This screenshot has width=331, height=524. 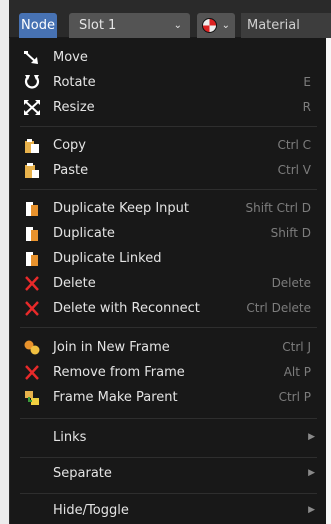 I want to click on menu-item-hide-toggle: Hide/Toggle ▶, so click(x=168, y=510).